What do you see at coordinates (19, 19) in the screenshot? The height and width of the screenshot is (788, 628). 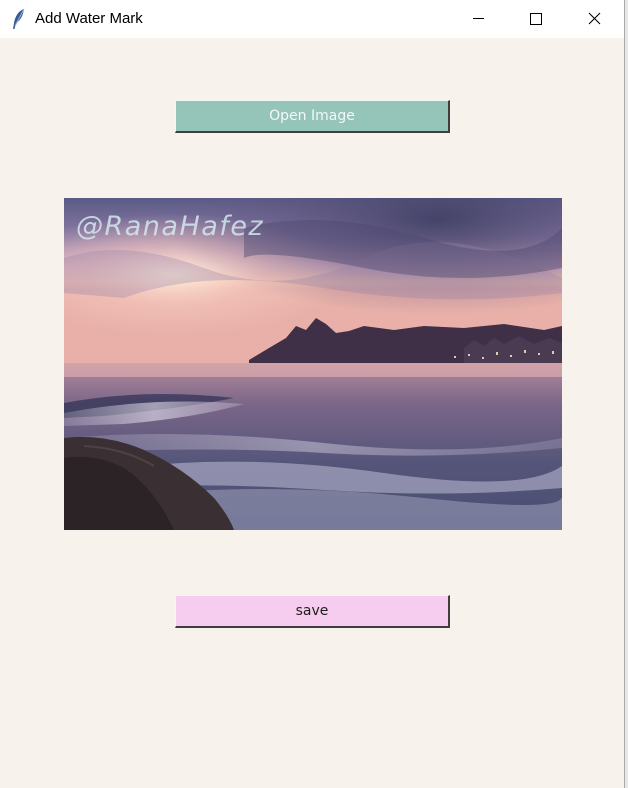 I see `feather-icon` at bounding box center [19, 19].